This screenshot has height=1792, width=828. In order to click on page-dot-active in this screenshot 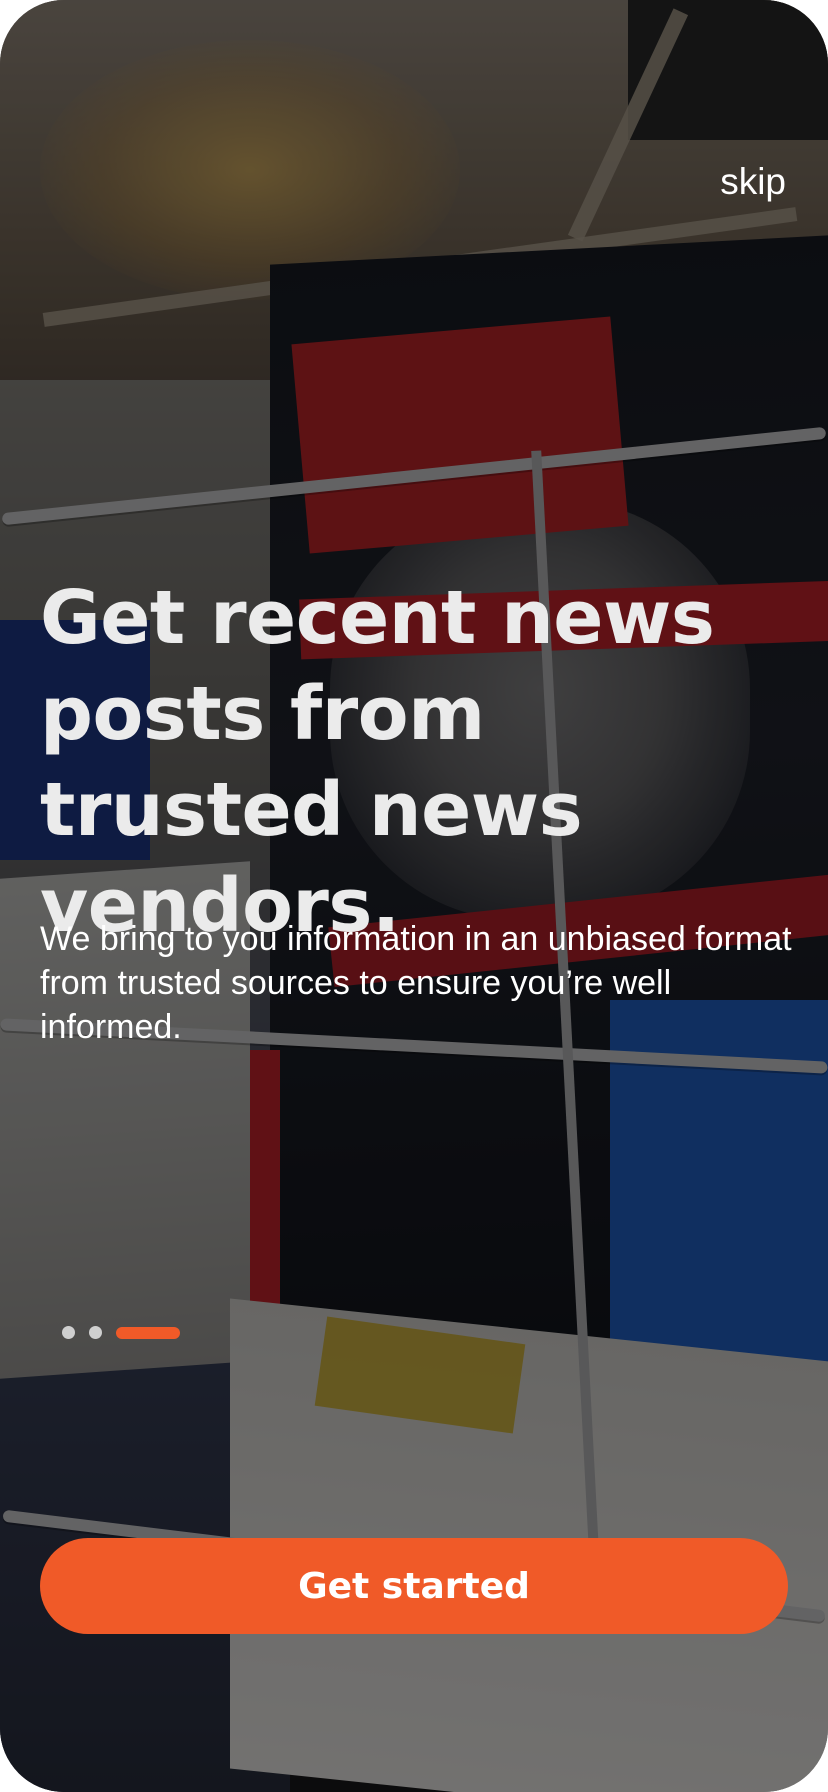, I will do `click(148, 1332)`.